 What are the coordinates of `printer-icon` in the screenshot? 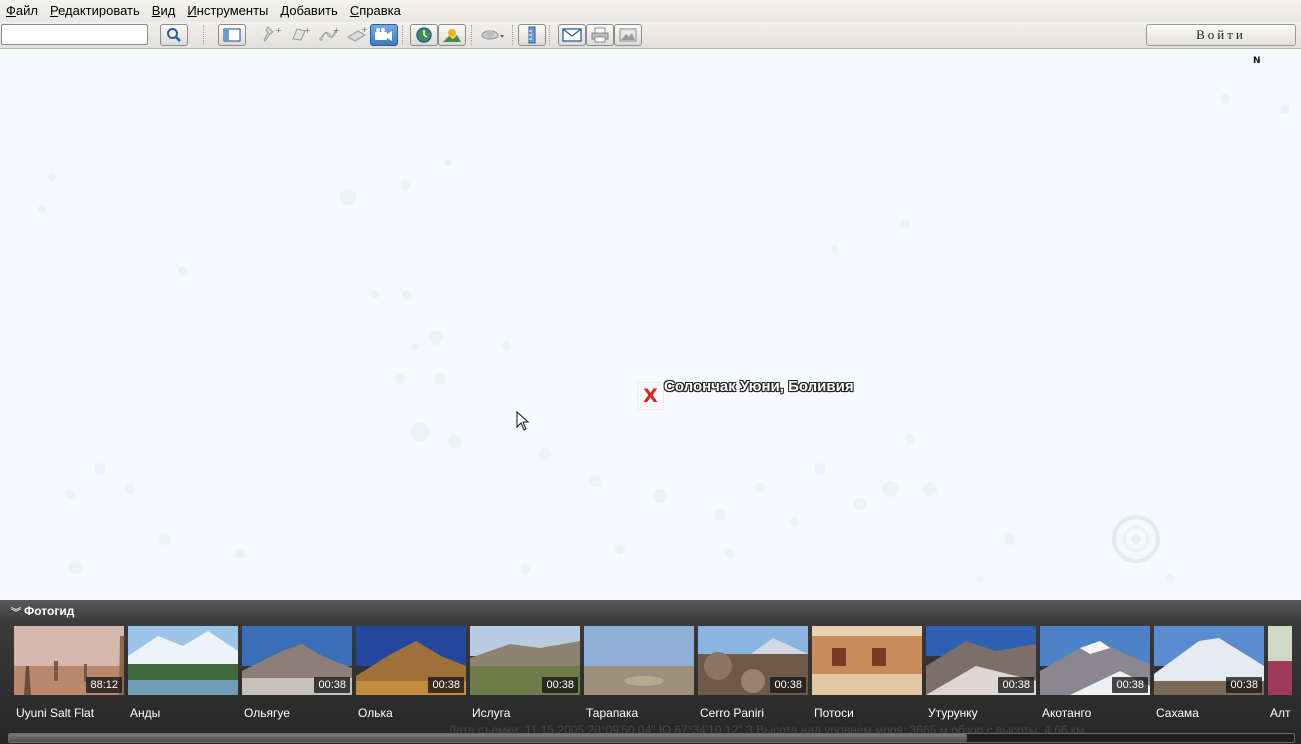 It's located at (600, 35).